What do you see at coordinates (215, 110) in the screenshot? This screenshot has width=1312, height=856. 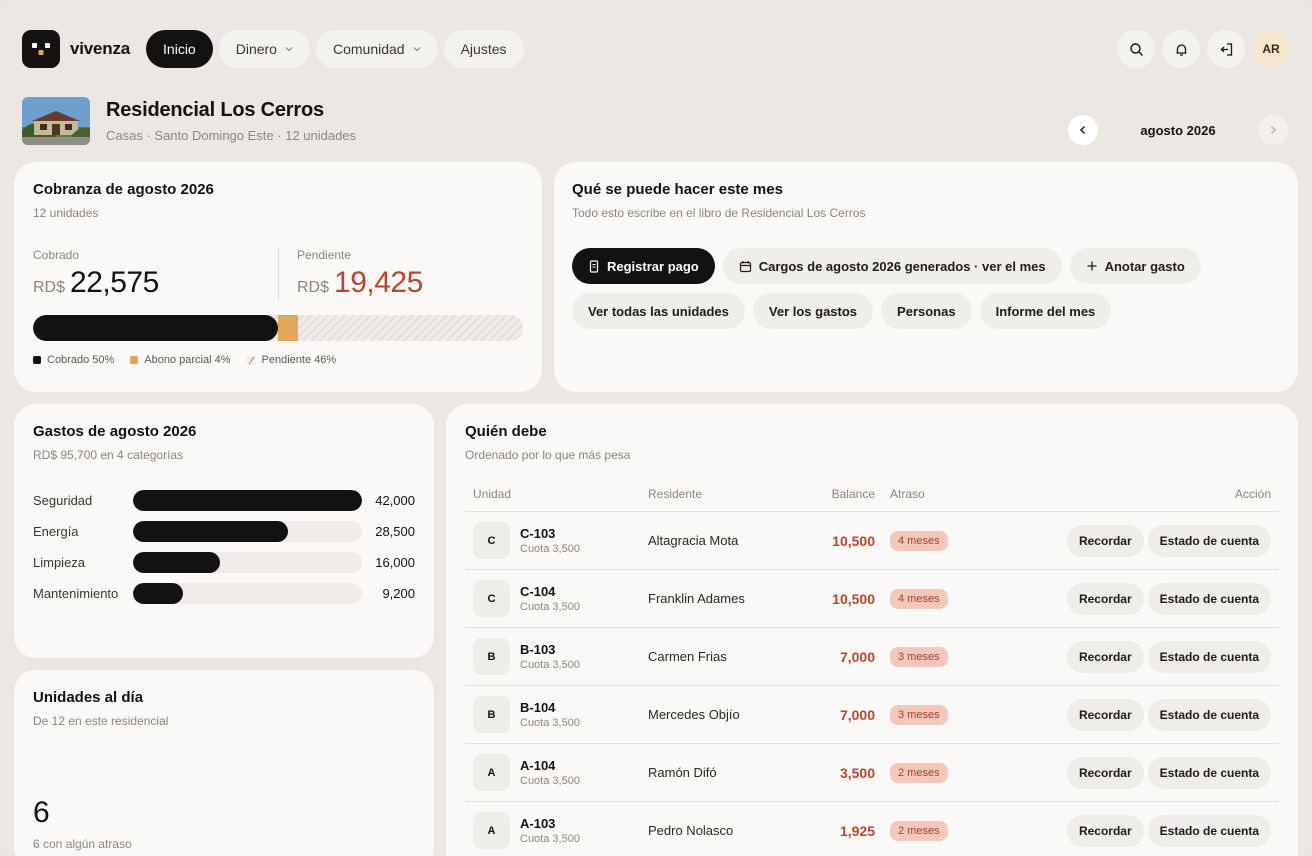 I see `page-title: Residencial Los Cerros` at bounding box center [215, 110].